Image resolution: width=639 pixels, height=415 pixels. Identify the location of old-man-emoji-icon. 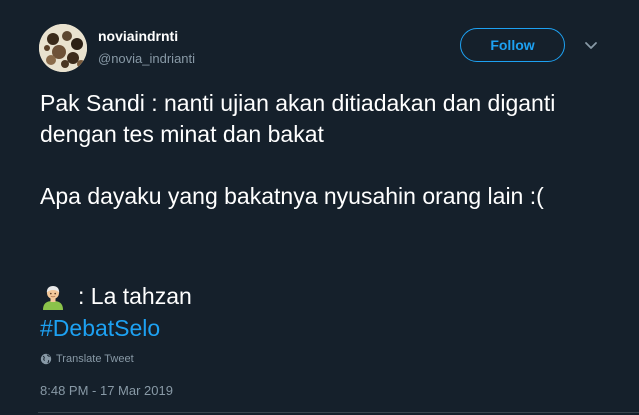
(53, 297).